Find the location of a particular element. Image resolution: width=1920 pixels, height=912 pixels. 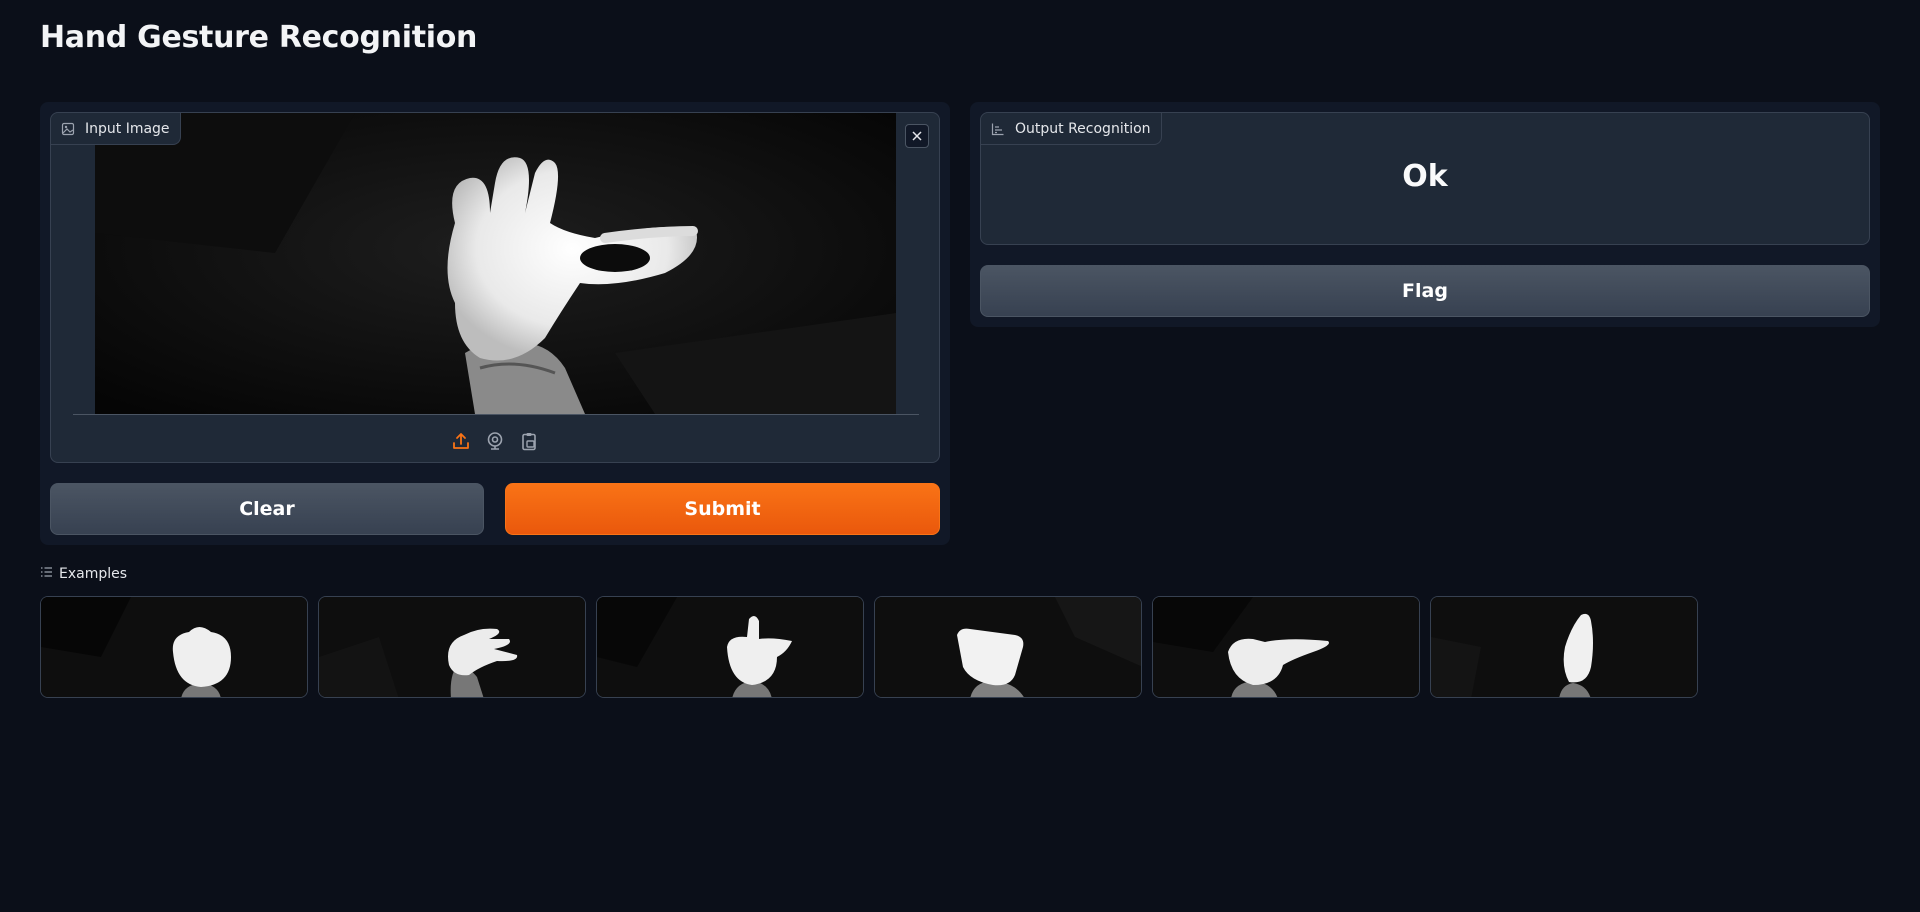

page-title: Hand Gesture Recognition is located at coordinates (259, 37).